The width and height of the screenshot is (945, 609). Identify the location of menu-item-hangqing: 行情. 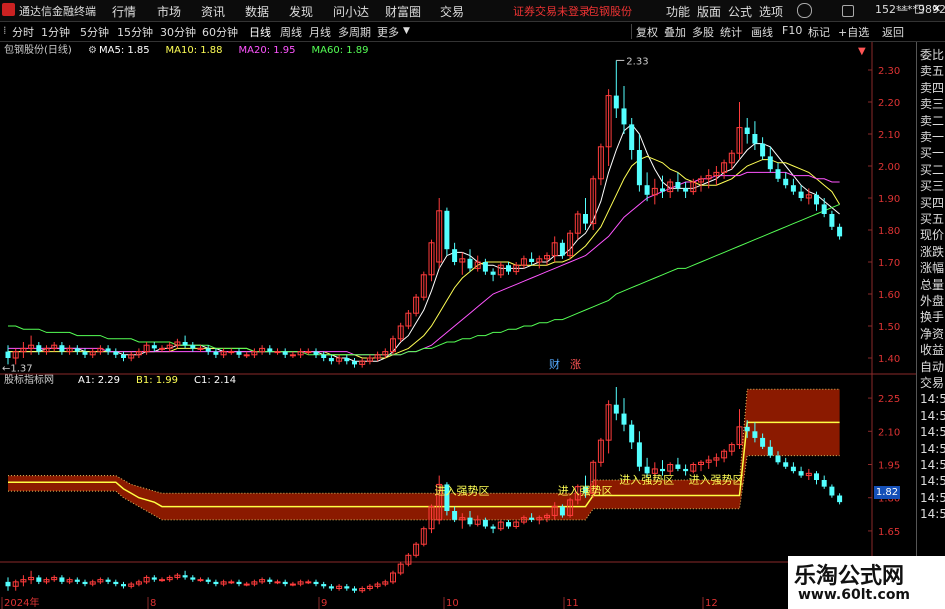
(124, 11).